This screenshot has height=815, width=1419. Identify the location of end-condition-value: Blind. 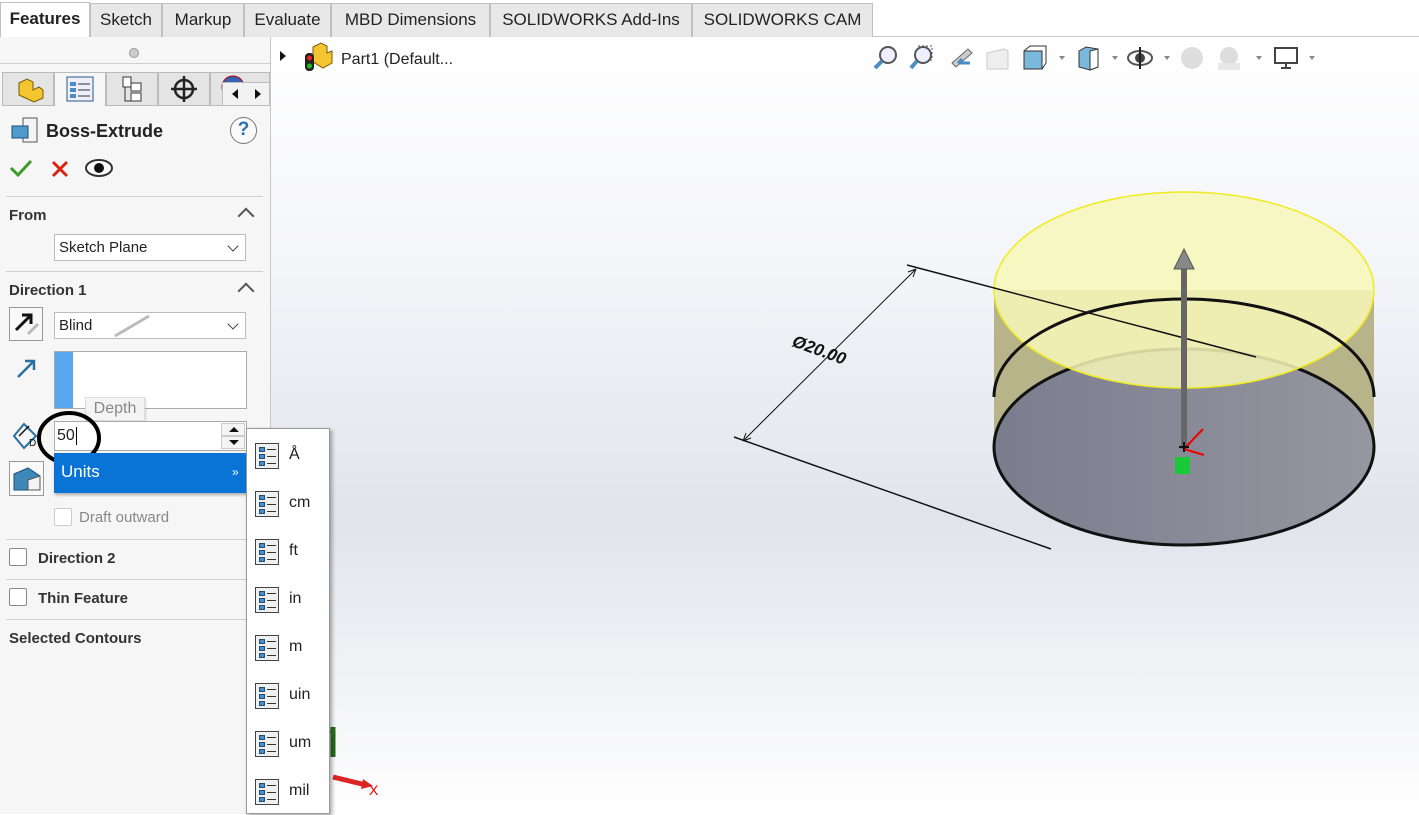
(76, 325).